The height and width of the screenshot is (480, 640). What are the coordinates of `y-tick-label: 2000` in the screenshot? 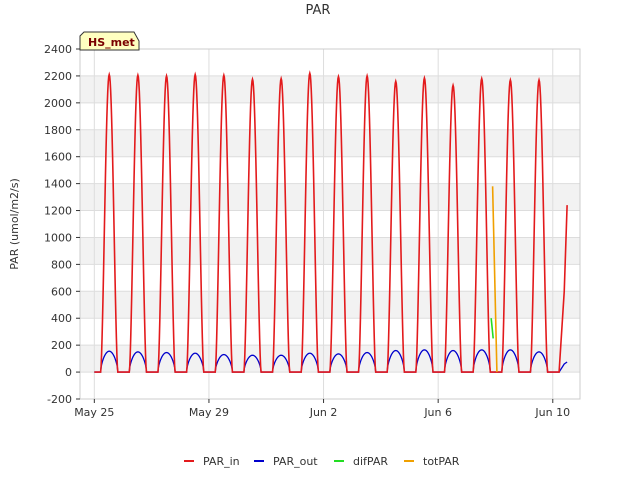 It's located at (58, 103).